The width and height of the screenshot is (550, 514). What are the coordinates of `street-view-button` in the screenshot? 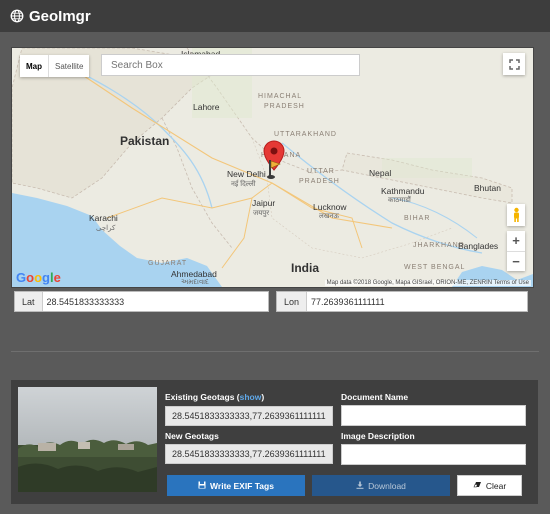 It's located at (516, 215).